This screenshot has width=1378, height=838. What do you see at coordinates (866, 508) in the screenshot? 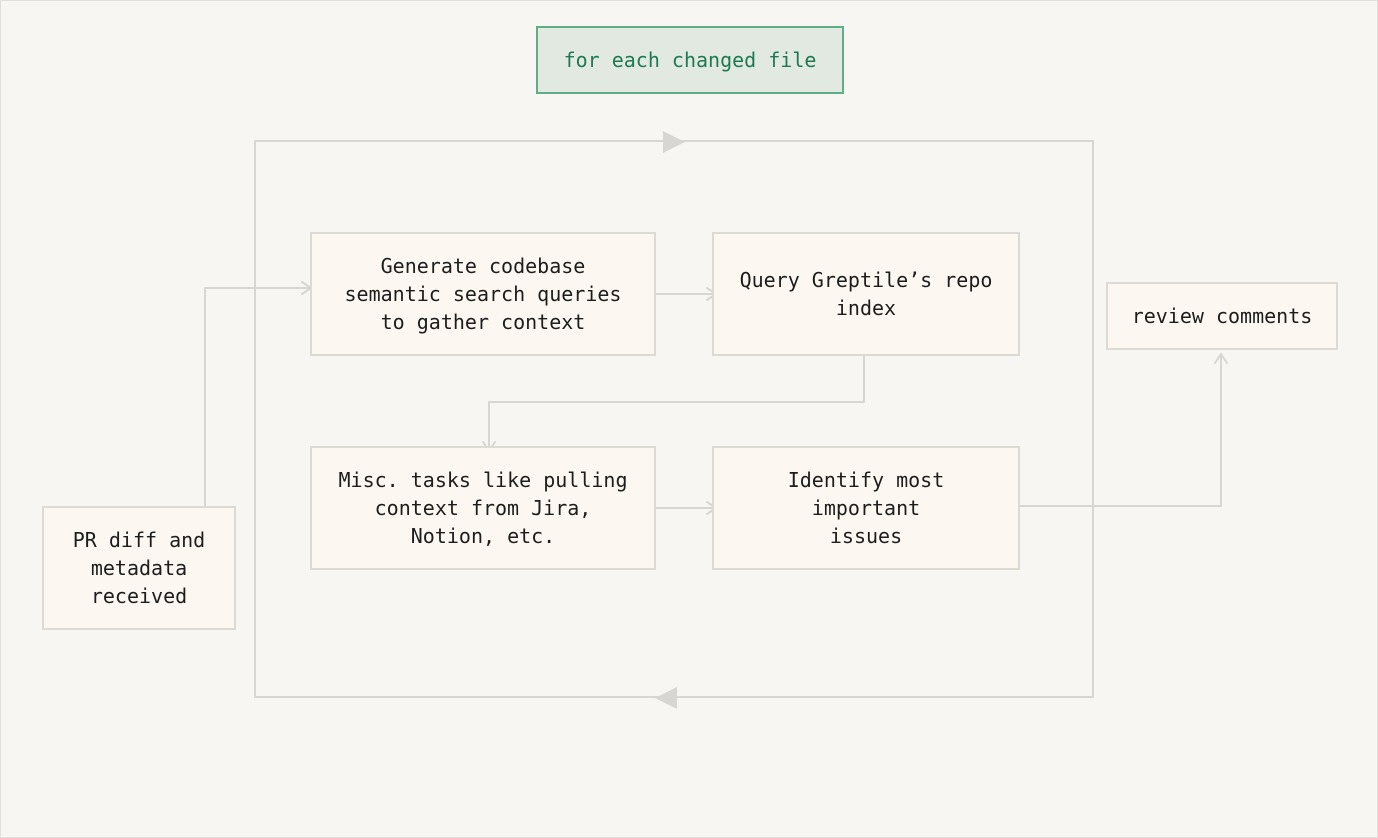
I see `node-identify-issues: Identify most important issues` at bounding box center [866, 508].